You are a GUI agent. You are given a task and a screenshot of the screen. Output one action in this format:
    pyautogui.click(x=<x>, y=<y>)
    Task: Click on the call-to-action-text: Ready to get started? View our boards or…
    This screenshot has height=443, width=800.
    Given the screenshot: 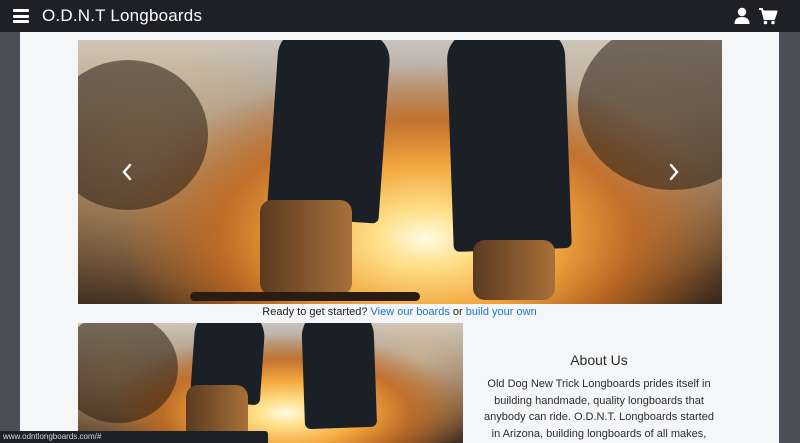 What is the action you would take?
    pyautogui.click(x=399, y=312)
    